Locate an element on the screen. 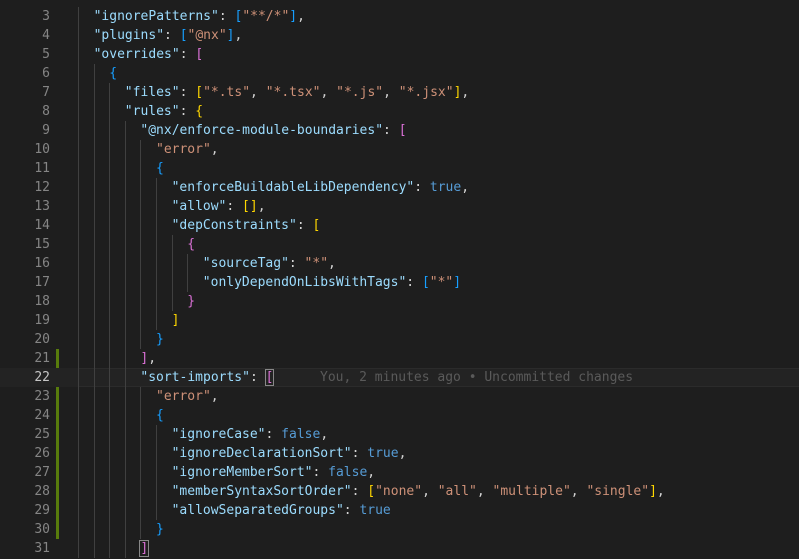  property-key: "rules" is located at coordinates (152, 111).